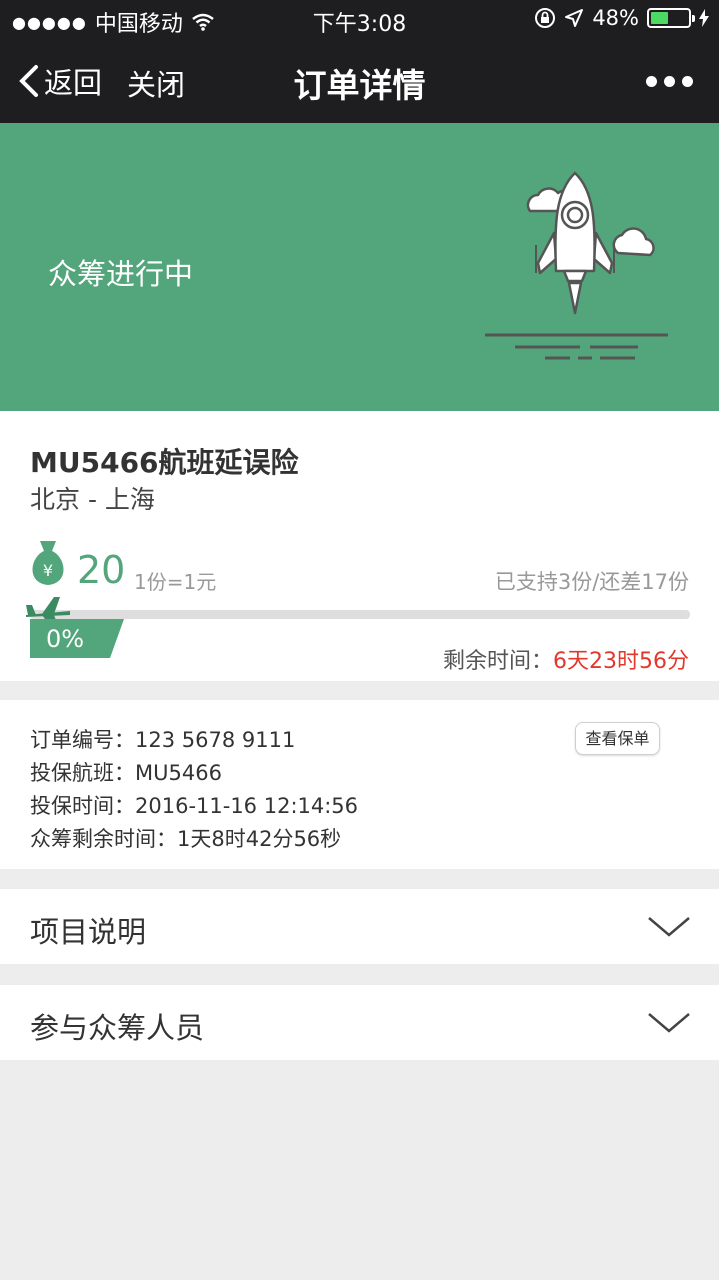  What do you see at coordinates (574, 18) in the screenshot?
I see `location-arrow-icon` at bounding box center [574, 18].